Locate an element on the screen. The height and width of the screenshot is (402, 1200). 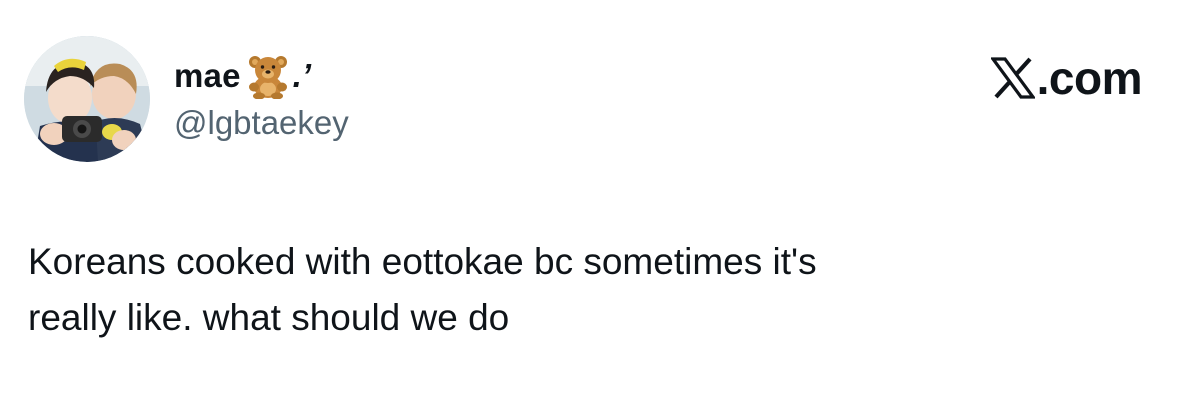
display-name-suffix: .’ is located at coordinates (301, 75).